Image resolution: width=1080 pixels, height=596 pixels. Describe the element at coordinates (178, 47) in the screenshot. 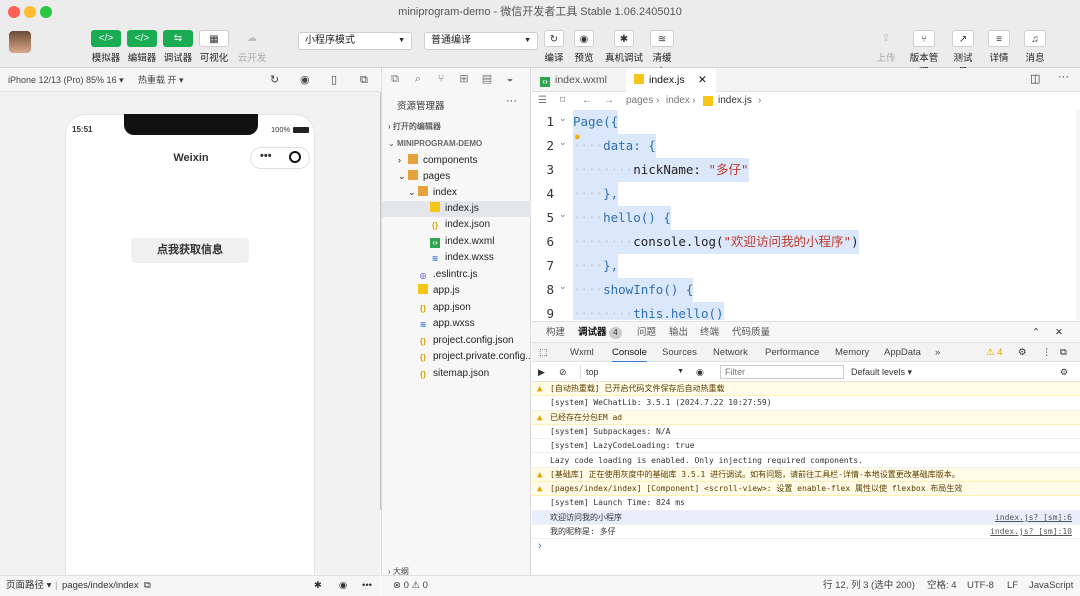

I see `debugger-button: ⇆ 调试器` at that location.